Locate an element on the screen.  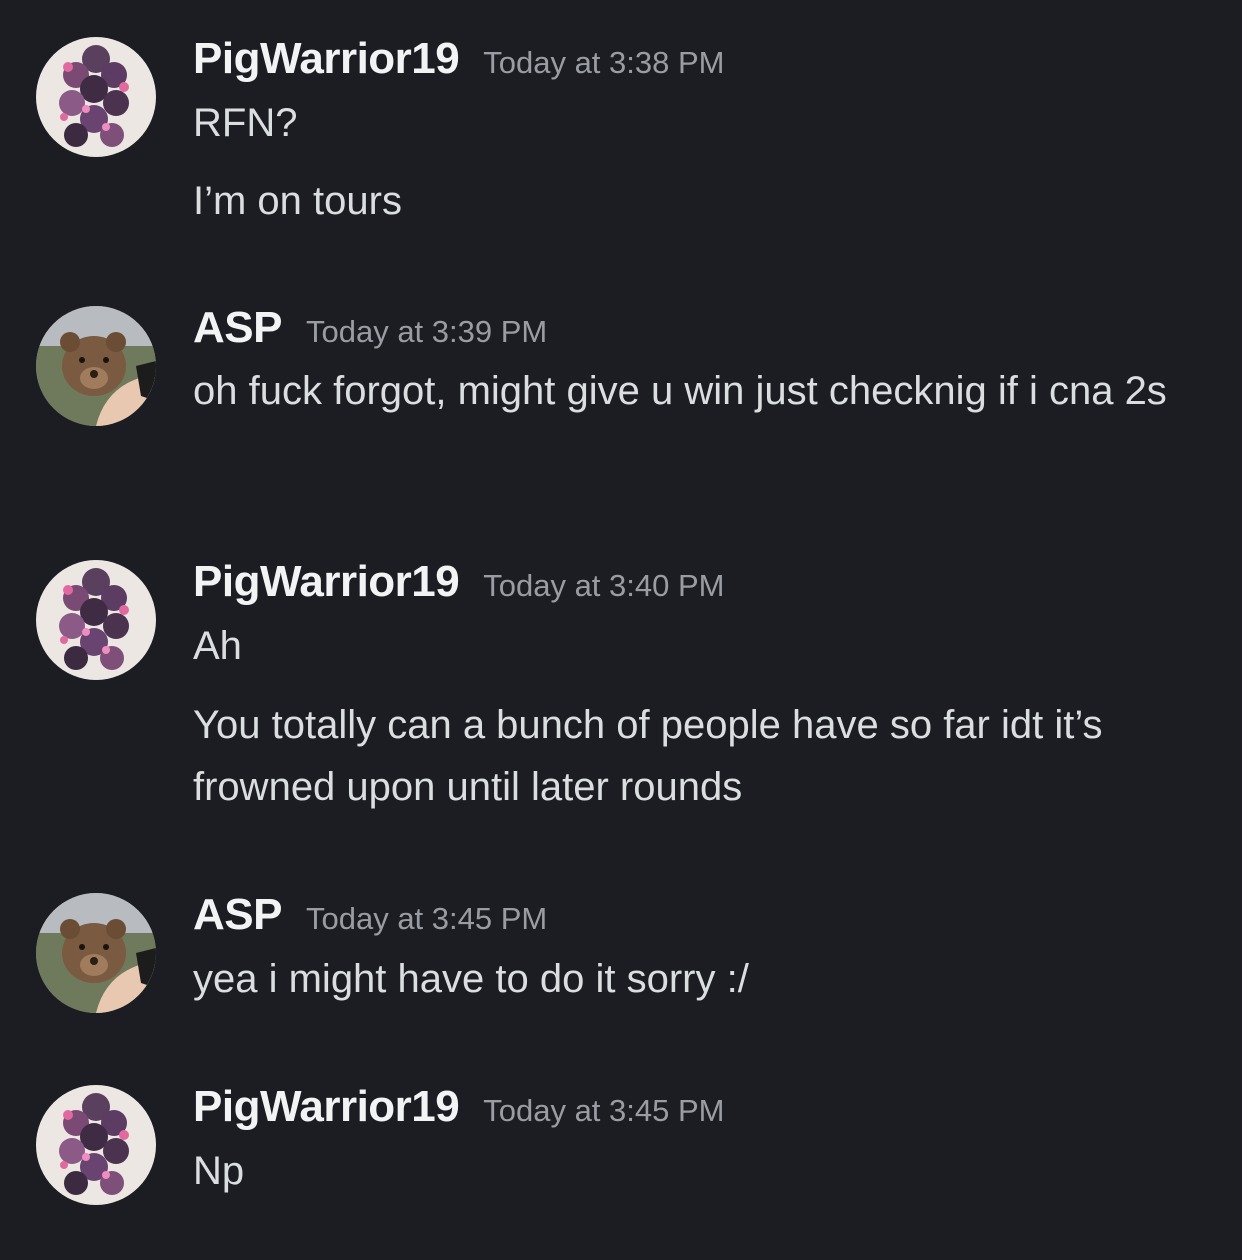
timestamp: Today at 3:45 PM is located at coordinates (603, 1110).